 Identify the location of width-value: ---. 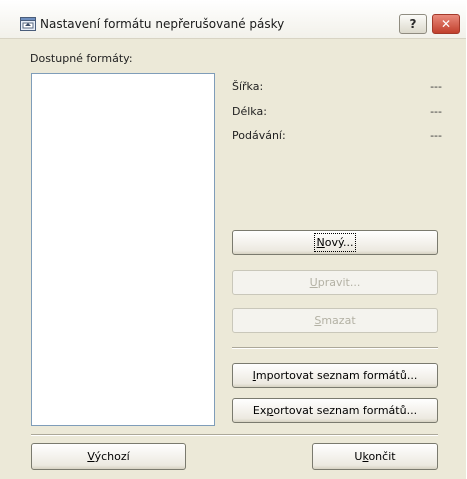
(436, 86).